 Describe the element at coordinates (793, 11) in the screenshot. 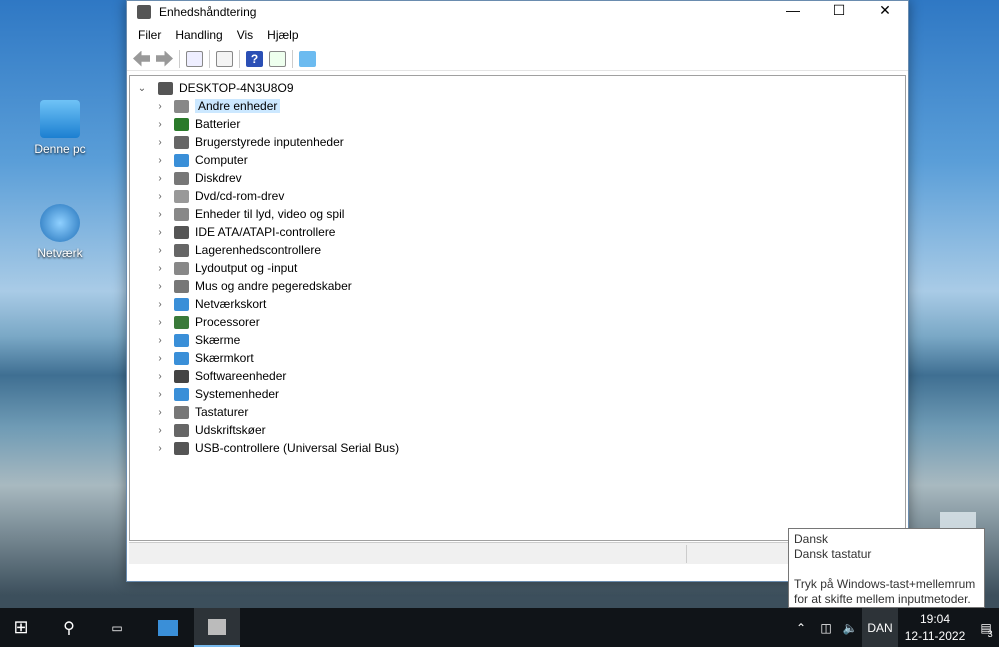

I see `minimize-button: —` at that location.